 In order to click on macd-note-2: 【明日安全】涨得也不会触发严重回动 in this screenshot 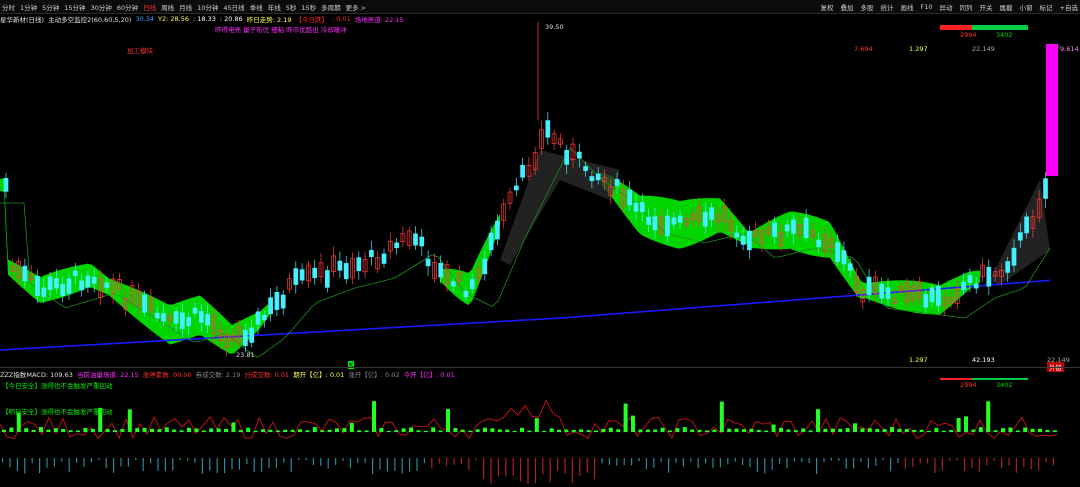, I will do `click(57, 412)`.